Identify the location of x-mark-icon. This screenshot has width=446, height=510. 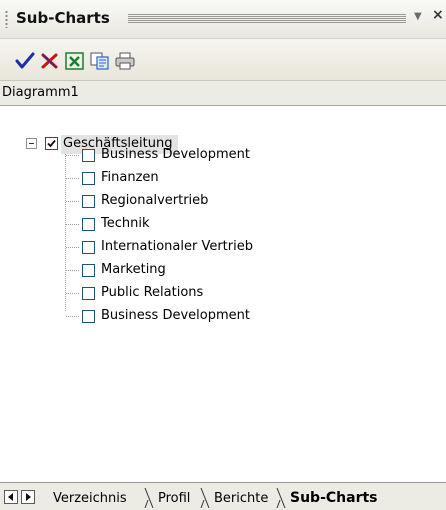
(49, 61).